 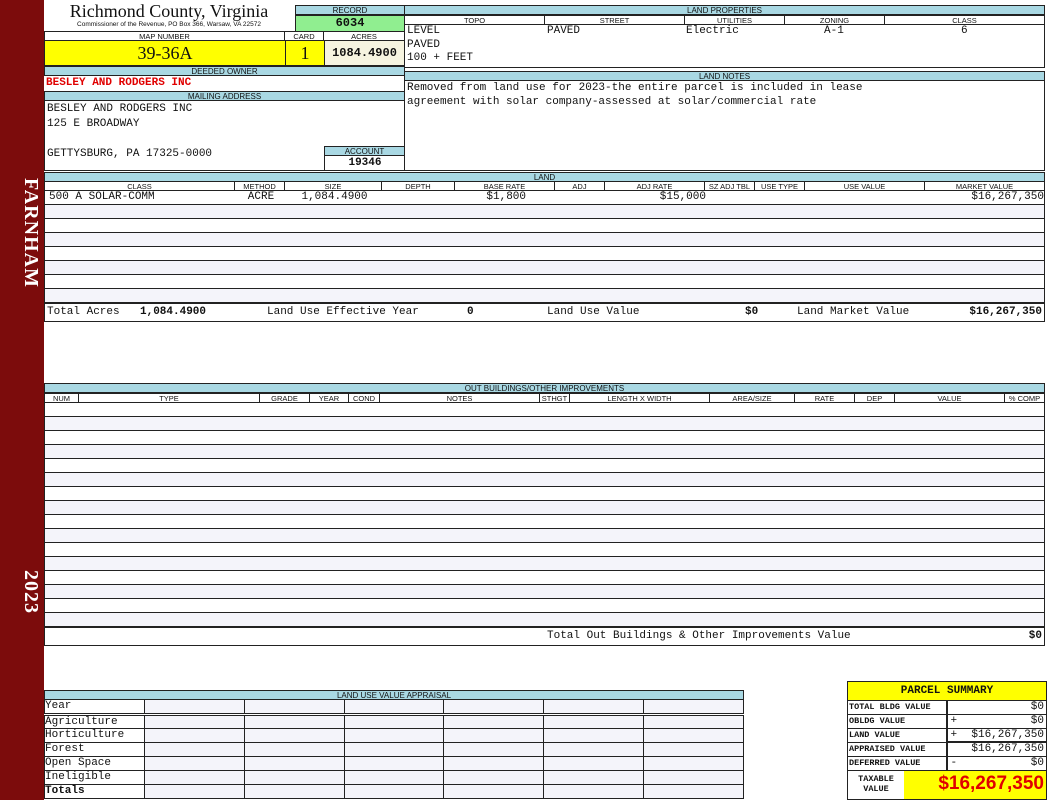 I want to click on total-acres-value: 1,084.4900, so click(x=173, y=312).